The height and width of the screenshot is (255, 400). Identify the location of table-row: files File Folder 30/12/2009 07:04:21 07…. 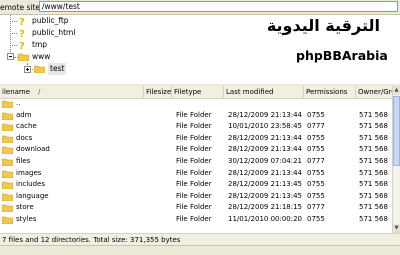
(196, 162).